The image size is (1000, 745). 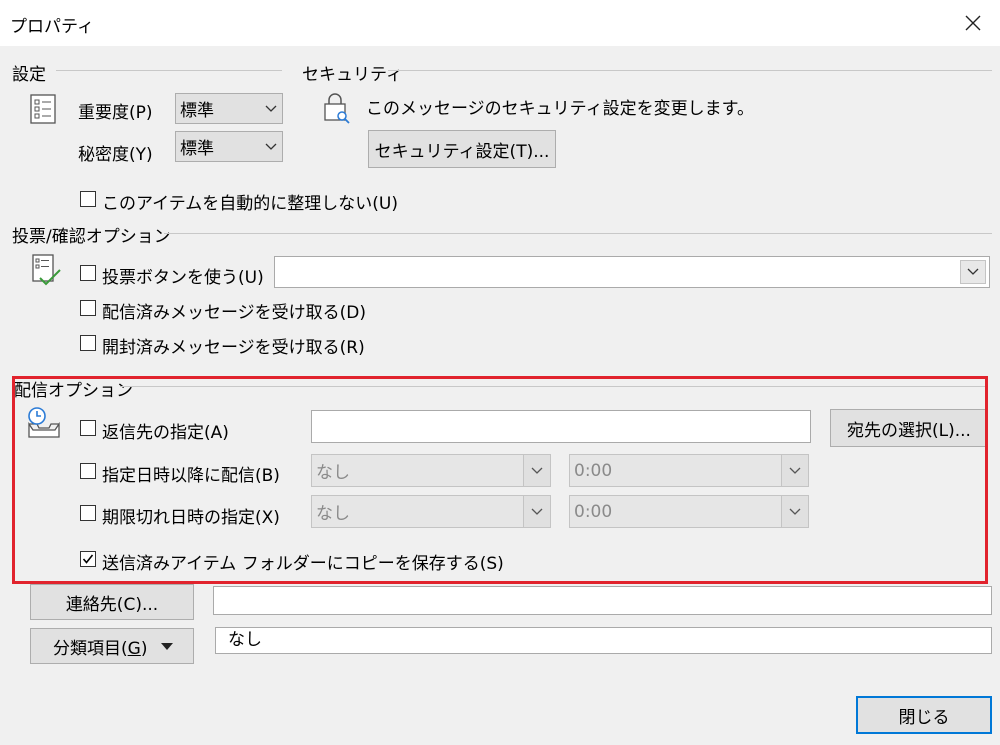 What do you see at coordinates (88, 308) in the screenshot?
I see `delivery-receipt-checkbox` at bounding box center [88, 308].